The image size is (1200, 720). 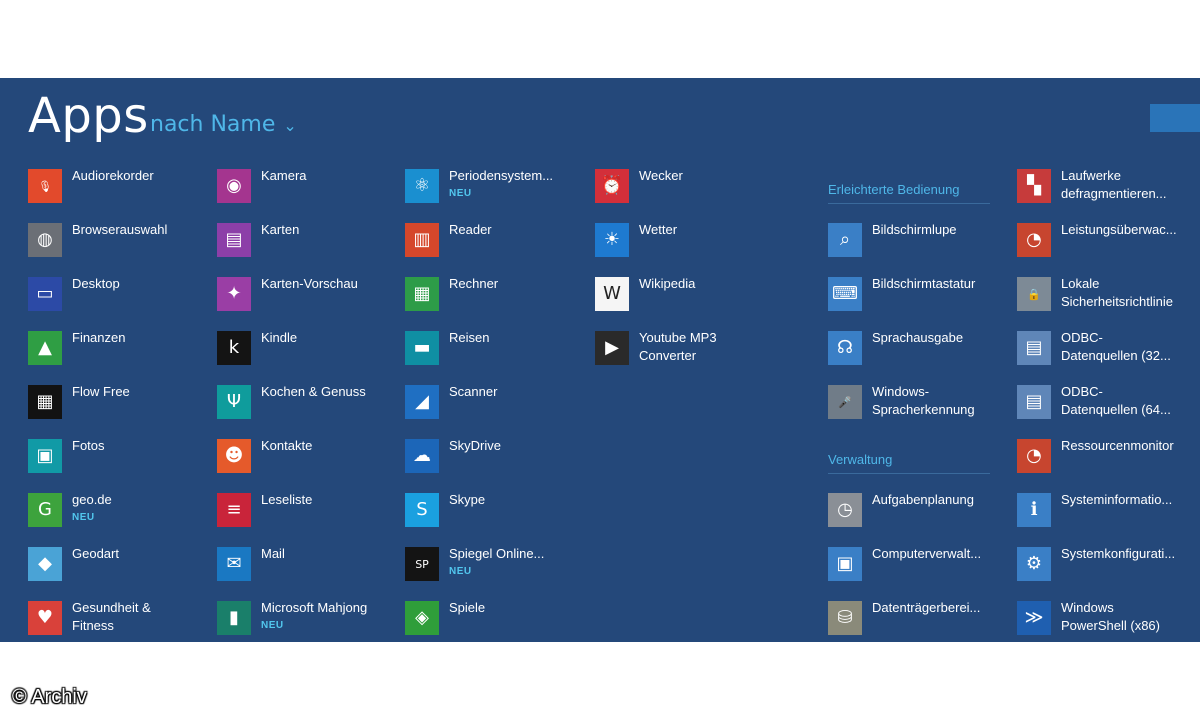 What do you see at coordinates (1107, 296) in the screenshot?
I see `app-tile: 🔒 Lokale Sicherheitsrichtlinie` at bounding box center [1107, 296].